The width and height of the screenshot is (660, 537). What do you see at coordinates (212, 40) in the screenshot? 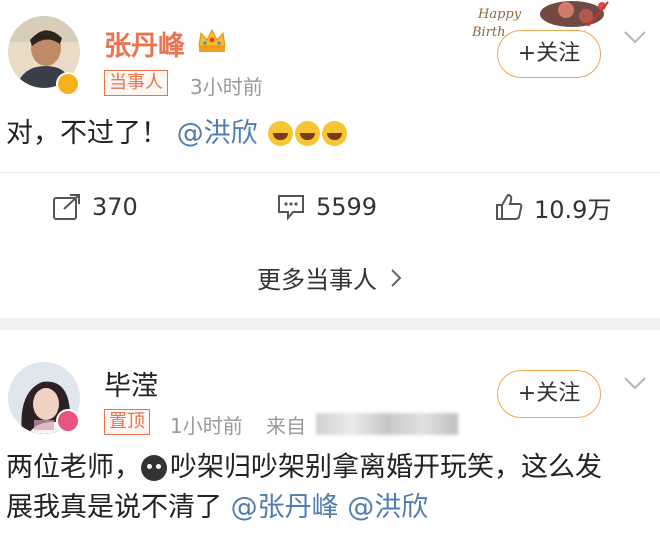
I see `crown-icon` at bounding box center [212, 40].